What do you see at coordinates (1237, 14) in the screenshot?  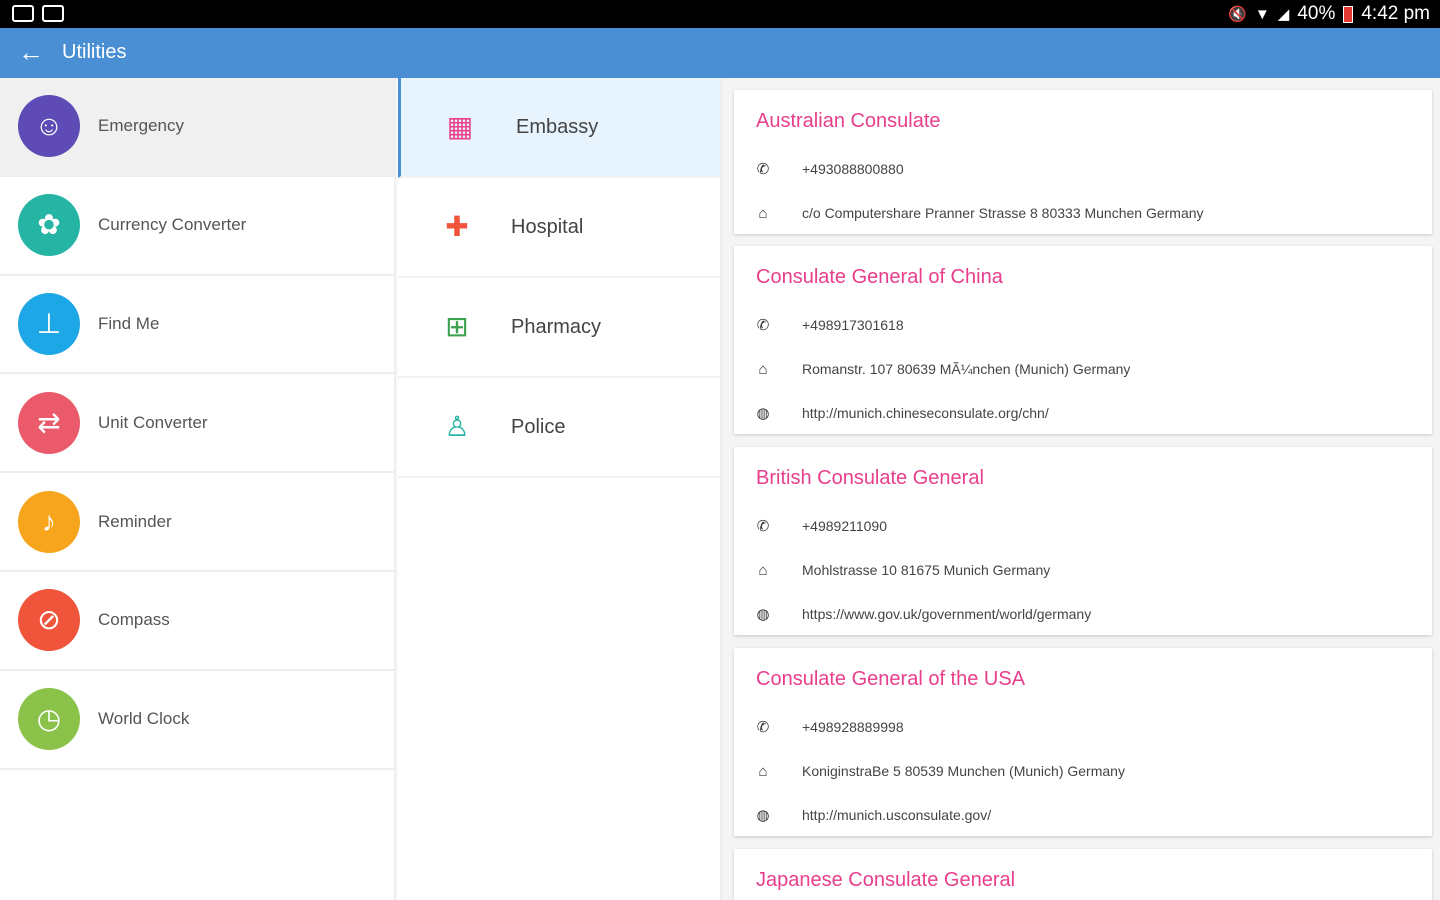 I see `mute-icon: 🔇` at bounding box center [1237, 14].